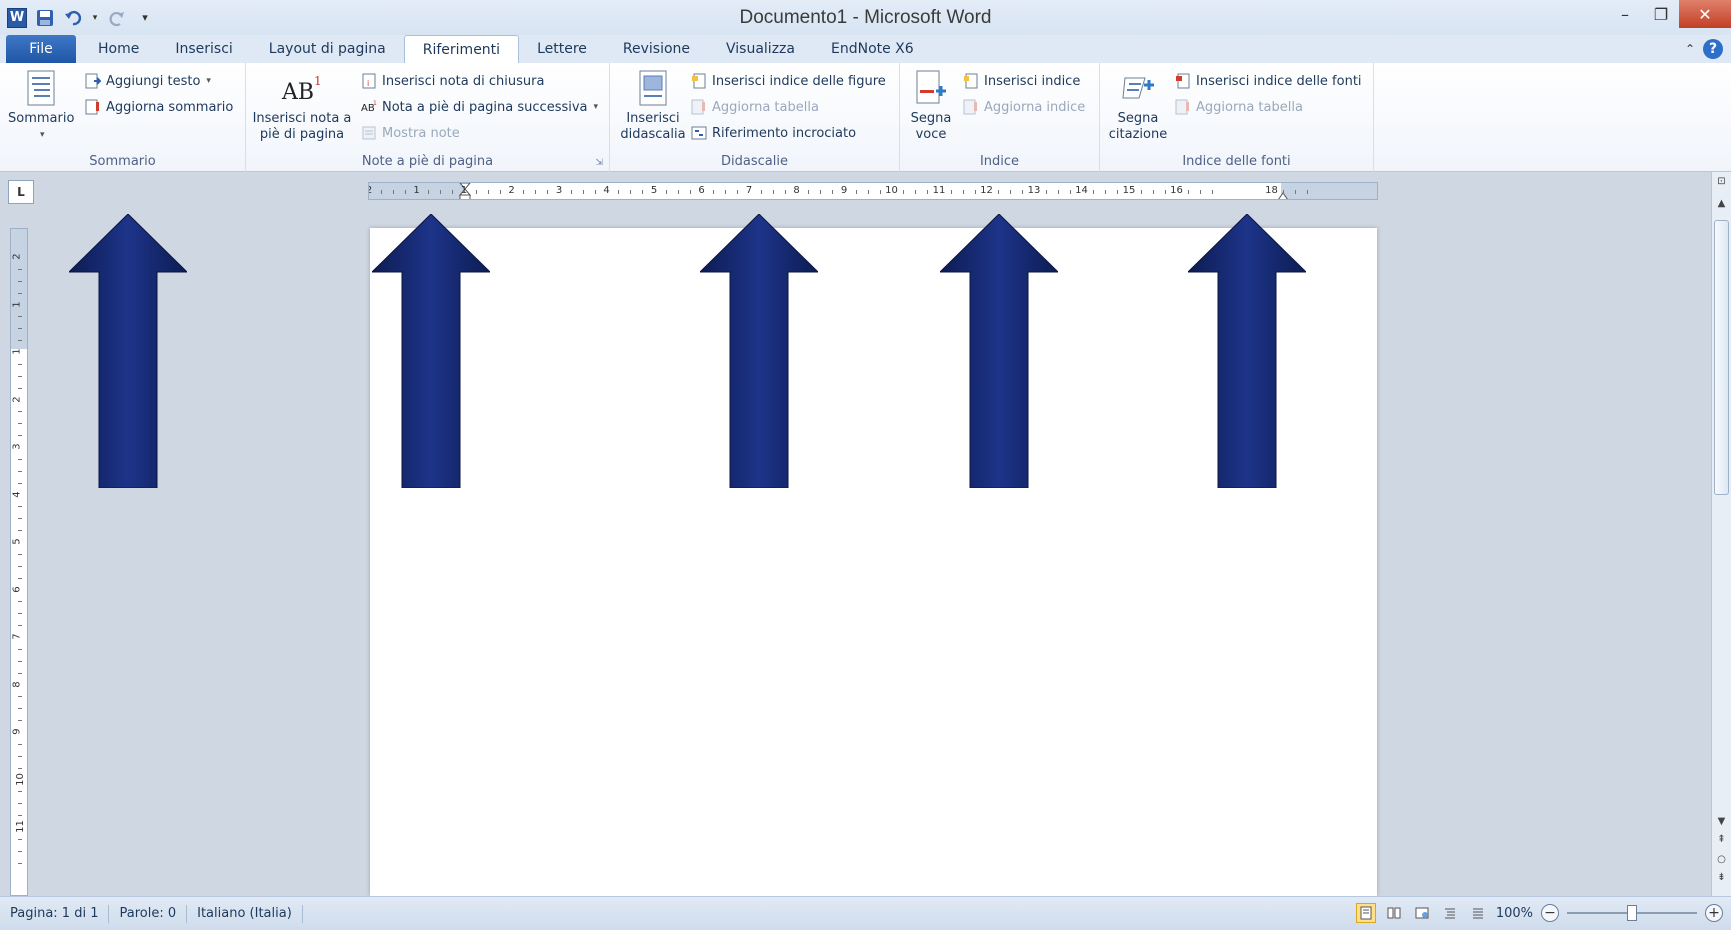 This screenshot has height=930, width=1731. I want to click on aggiorna-sommario-button: Aggiorna sommario, so click(158, 107).